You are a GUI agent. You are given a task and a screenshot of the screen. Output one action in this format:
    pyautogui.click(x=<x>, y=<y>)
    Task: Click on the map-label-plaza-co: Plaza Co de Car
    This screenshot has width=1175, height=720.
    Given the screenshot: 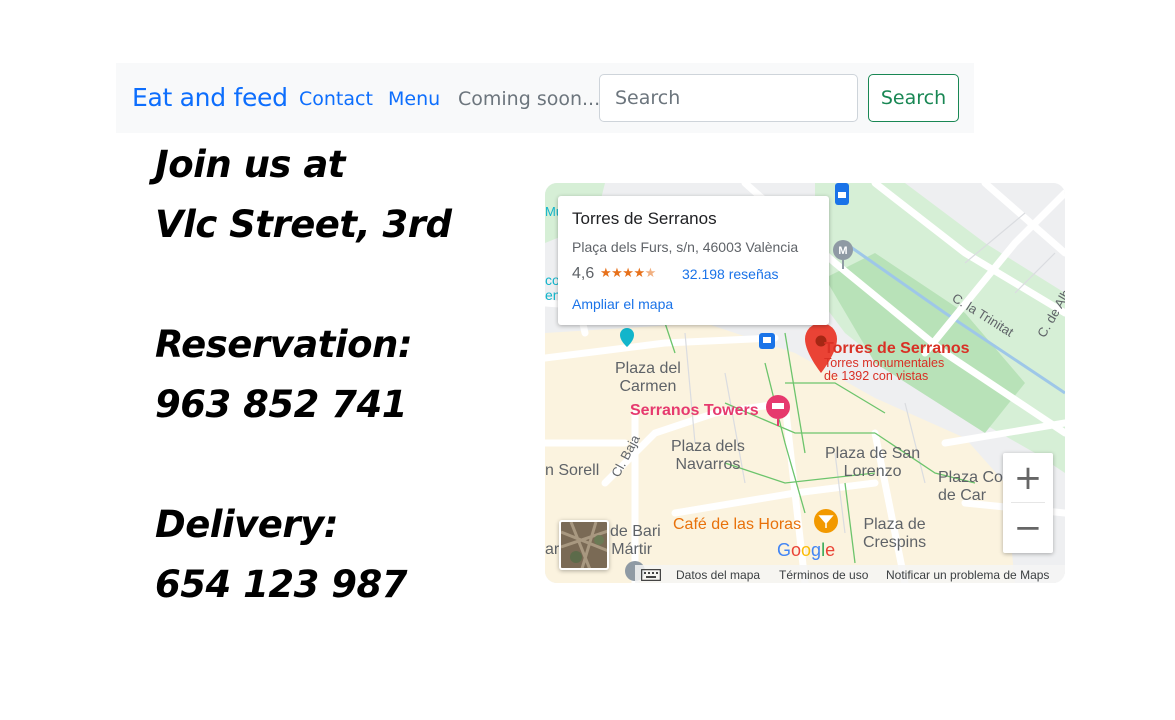 What is the action you would take?
    pyautogui.click(x=970, y=486)
    